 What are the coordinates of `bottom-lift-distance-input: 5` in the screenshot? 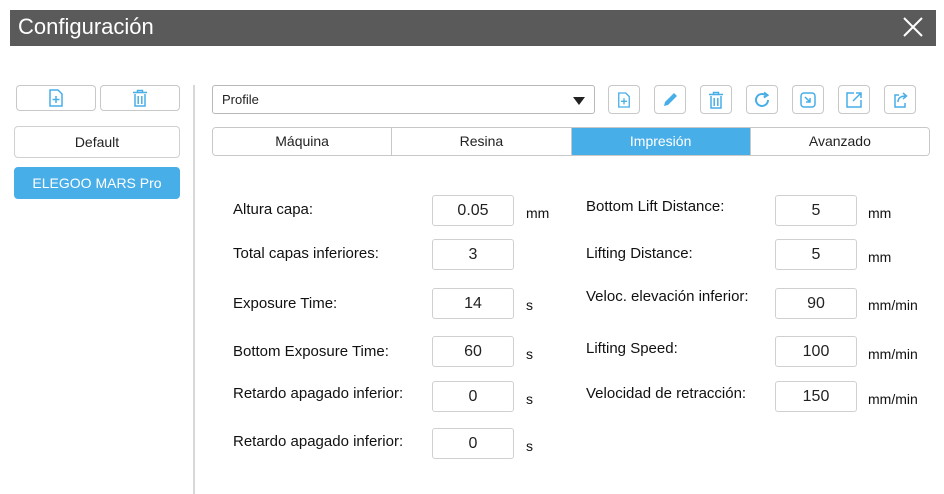 It's located at (816, 210).